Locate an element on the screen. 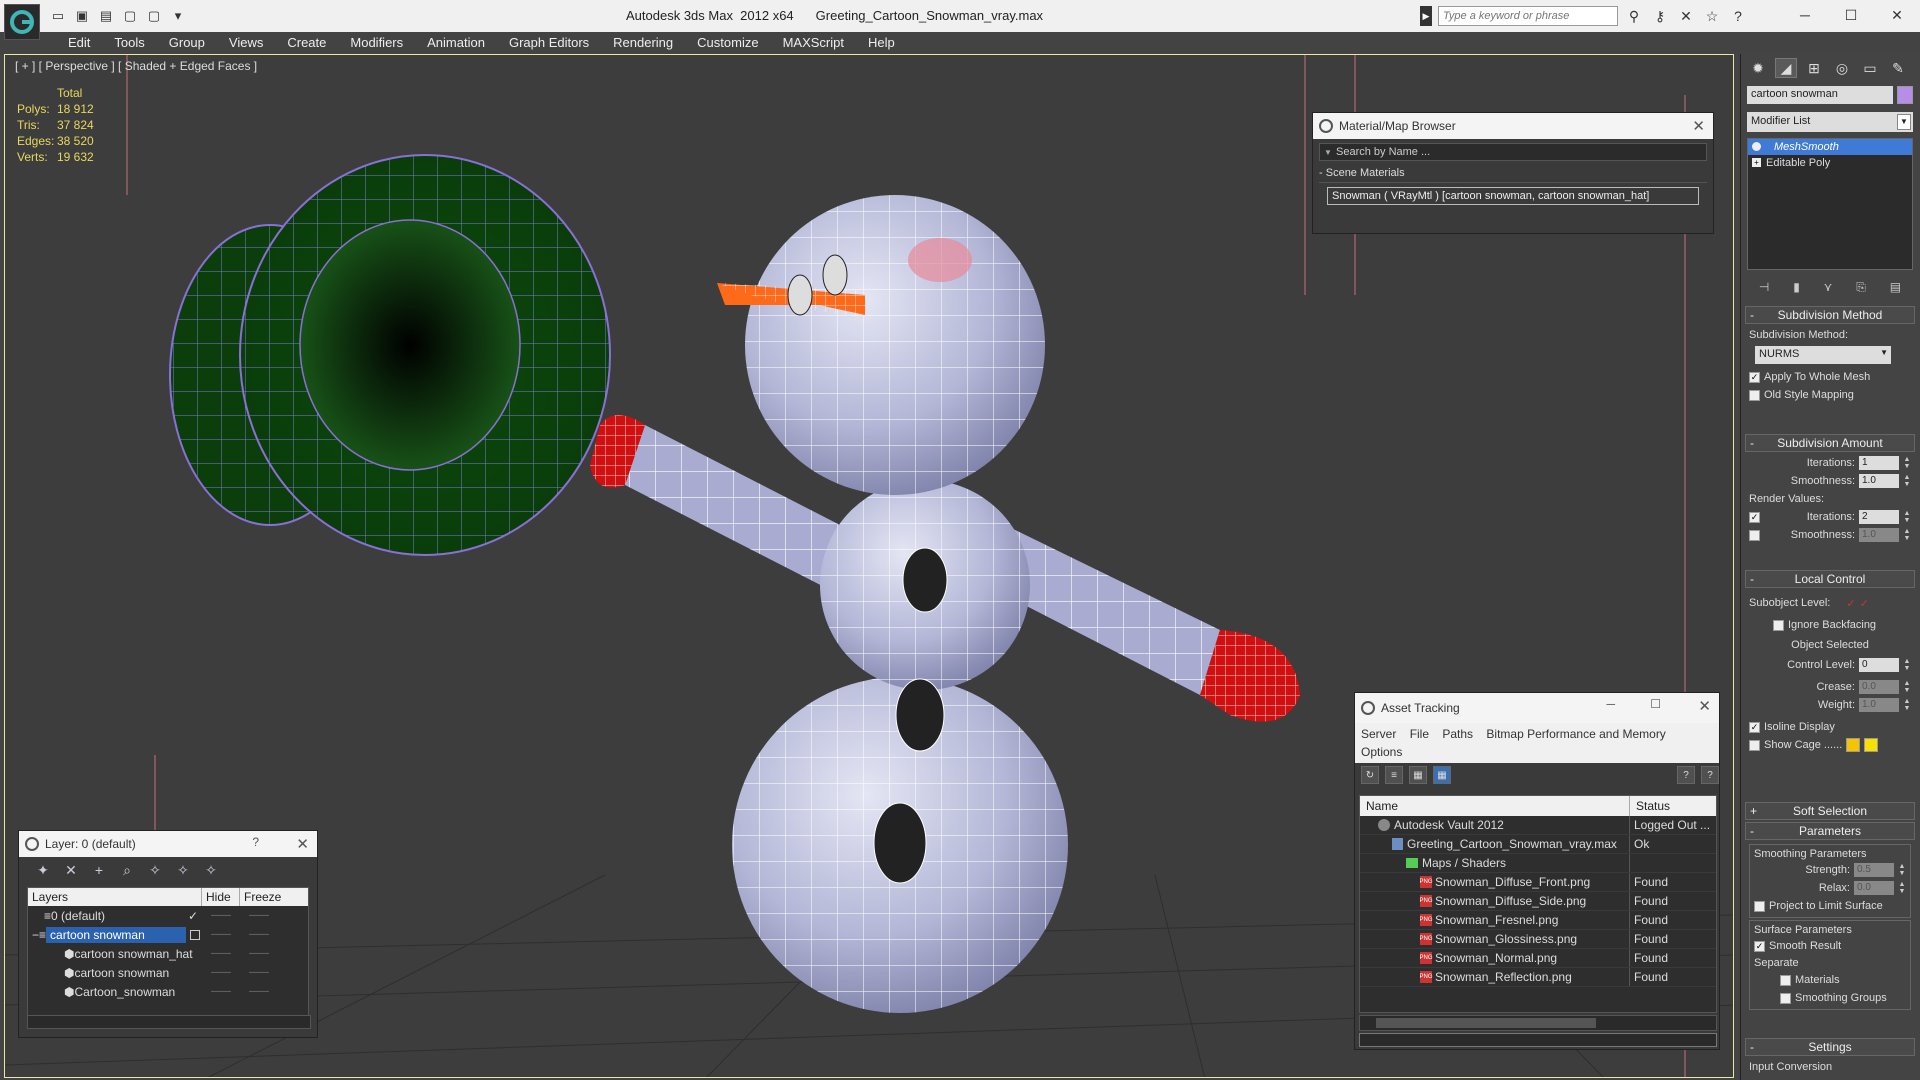 The width and height of the screenshot is (1920, 1080). asset-tracking-titlebar: Asset Tracking ─ ☐ ✕ is located at coordinates (1537, 708).